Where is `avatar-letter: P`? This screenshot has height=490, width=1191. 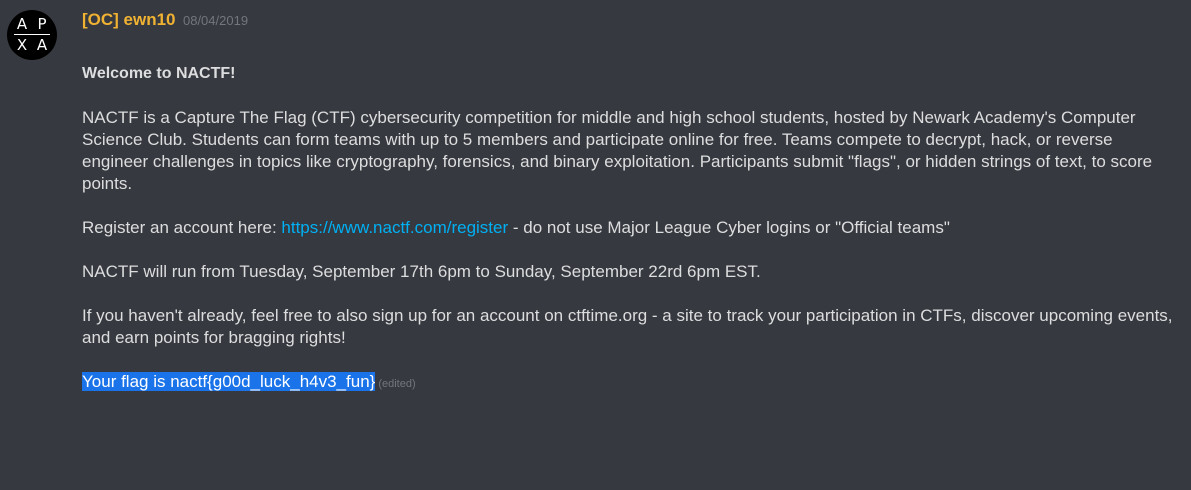 avatar-letter: P is located at coordinates (42, 24).